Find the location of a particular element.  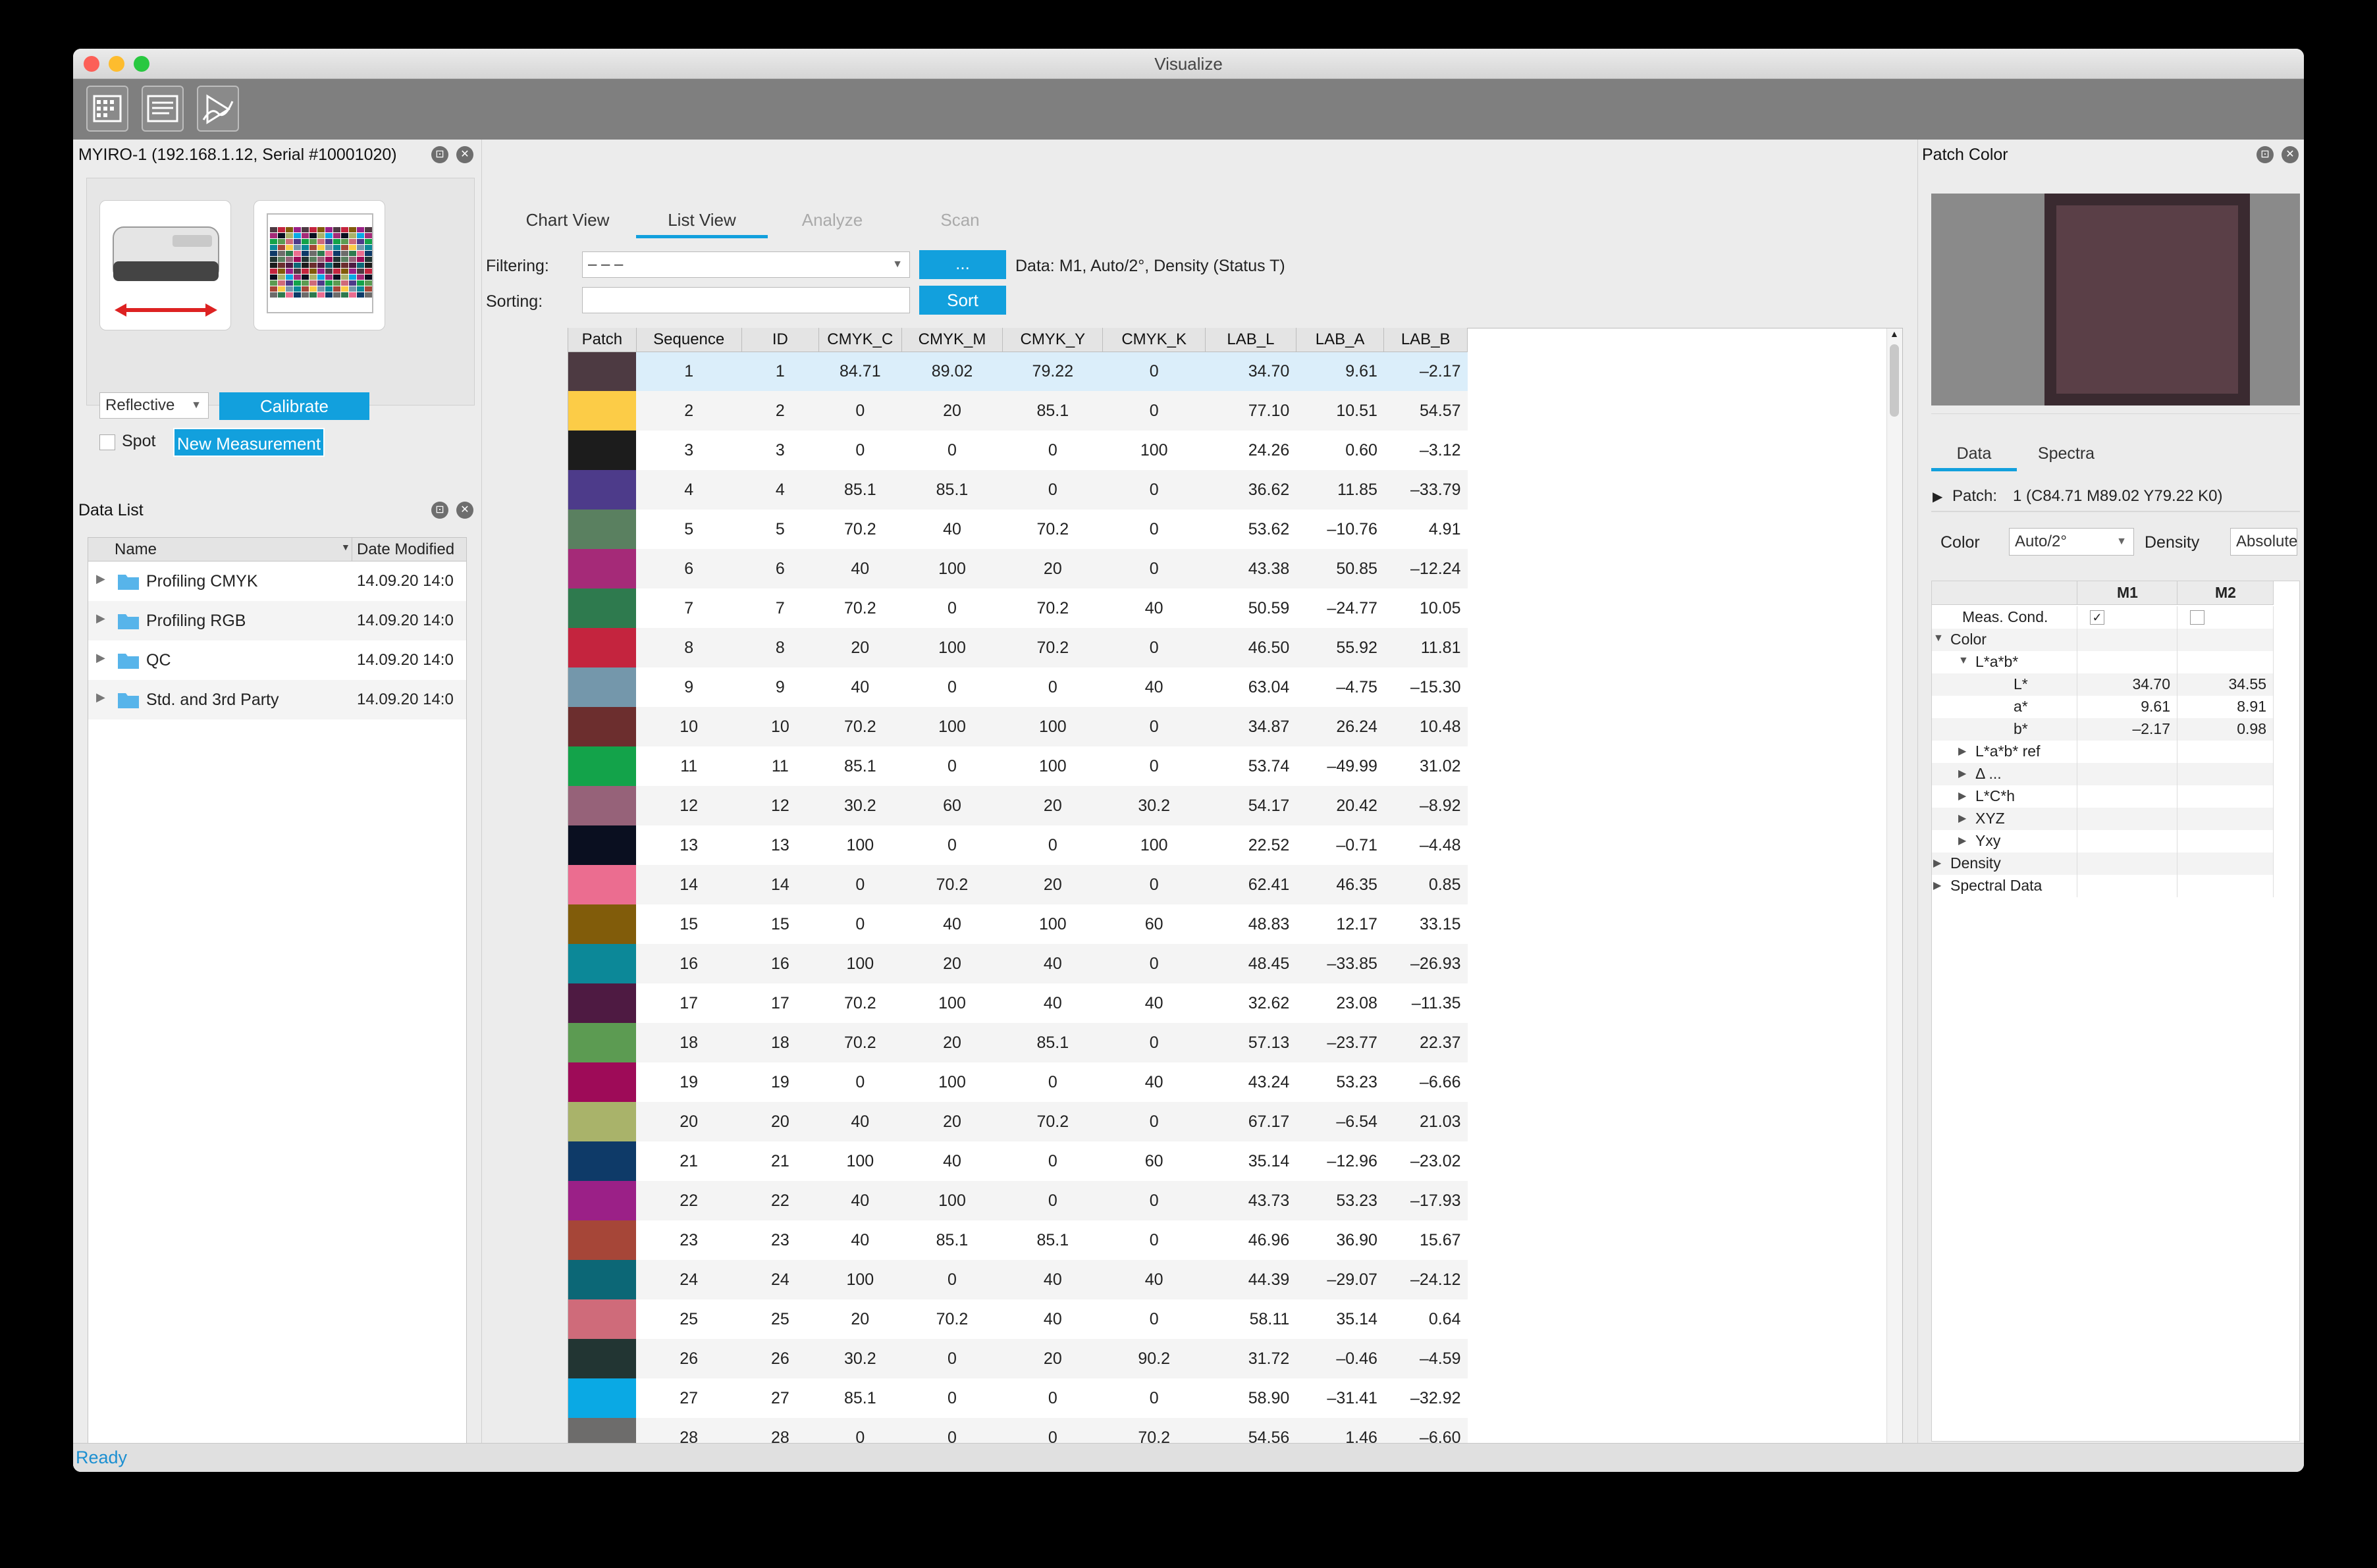

table-row: 11 11 85.1 0 100 0 53.74 –49.99 31.02 is located at coordinates (1018, 766).